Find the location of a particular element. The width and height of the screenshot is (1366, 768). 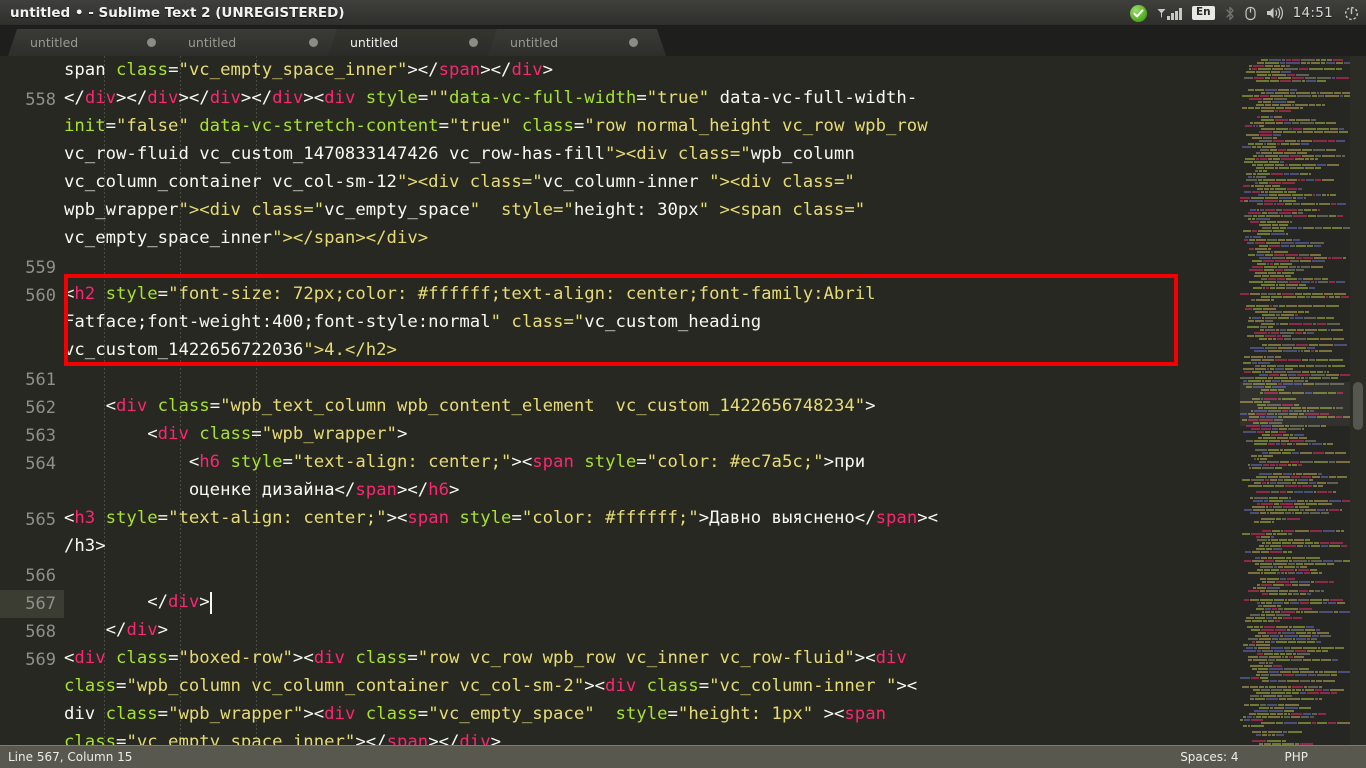

tab-2: untitled is located at coordinates (417, 42).